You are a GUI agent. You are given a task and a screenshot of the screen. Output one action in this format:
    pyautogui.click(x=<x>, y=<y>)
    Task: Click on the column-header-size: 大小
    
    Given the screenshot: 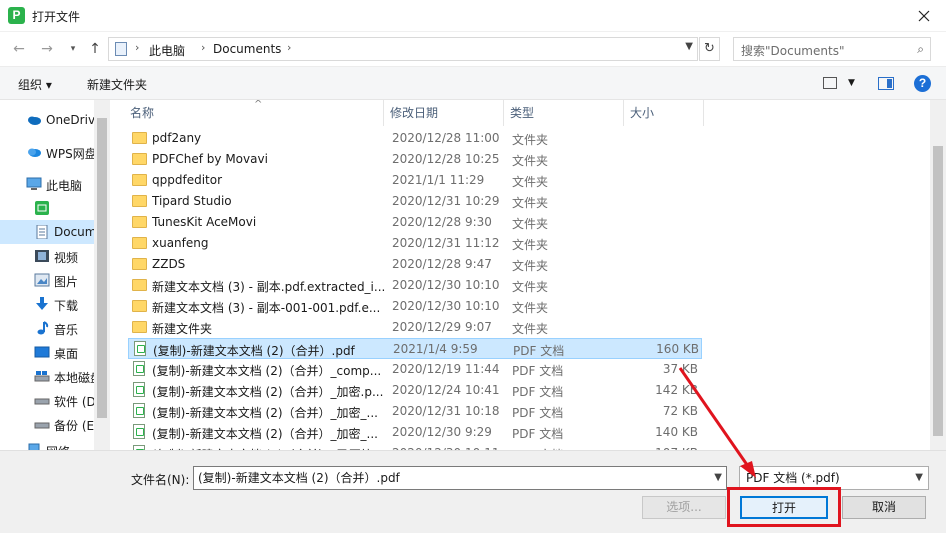 What is the action you would take?
    pyautogui.click(x=664, y=113)
    